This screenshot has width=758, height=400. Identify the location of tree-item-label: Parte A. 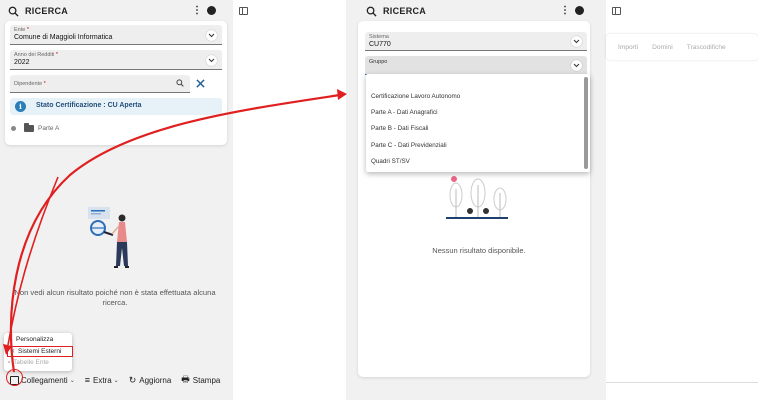
(49, 128).